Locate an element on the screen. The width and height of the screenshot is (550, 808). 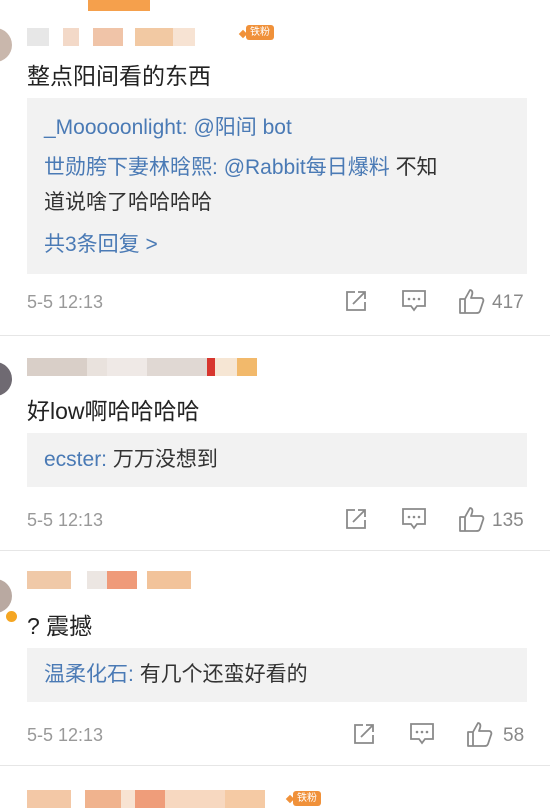
more-replies-link: 共3条回复 > is located at coordinates (101, 245).